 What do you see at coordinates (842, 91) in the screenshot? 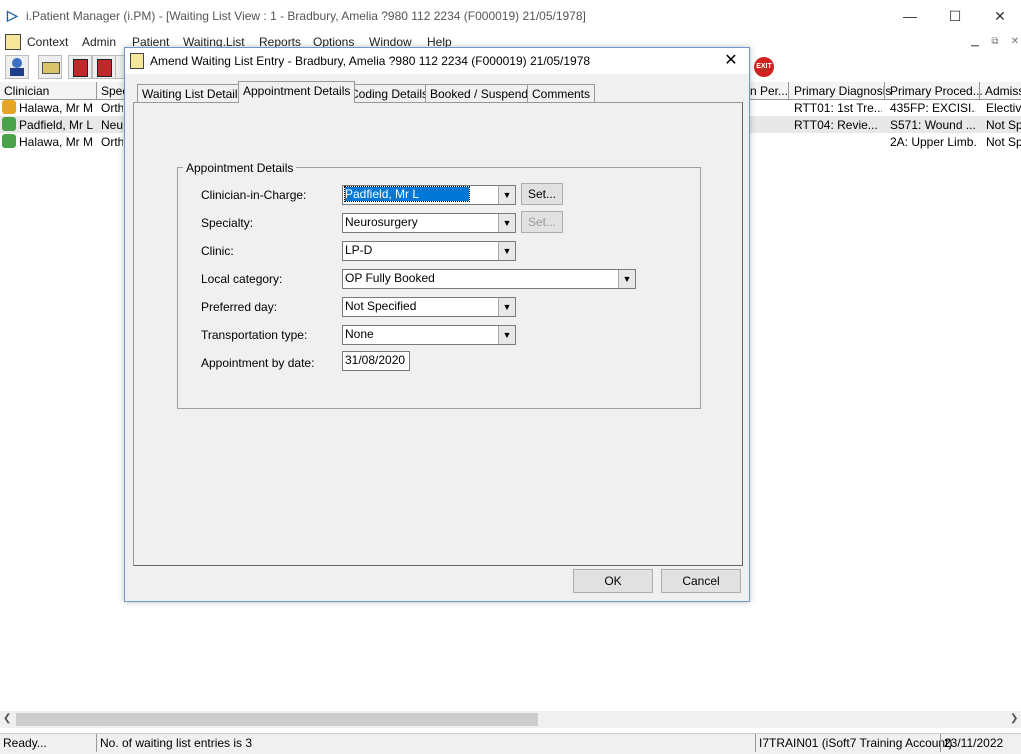
I see `column-primary-diagnosis: Primary Diagnosis` at bounding box center [842, 91].